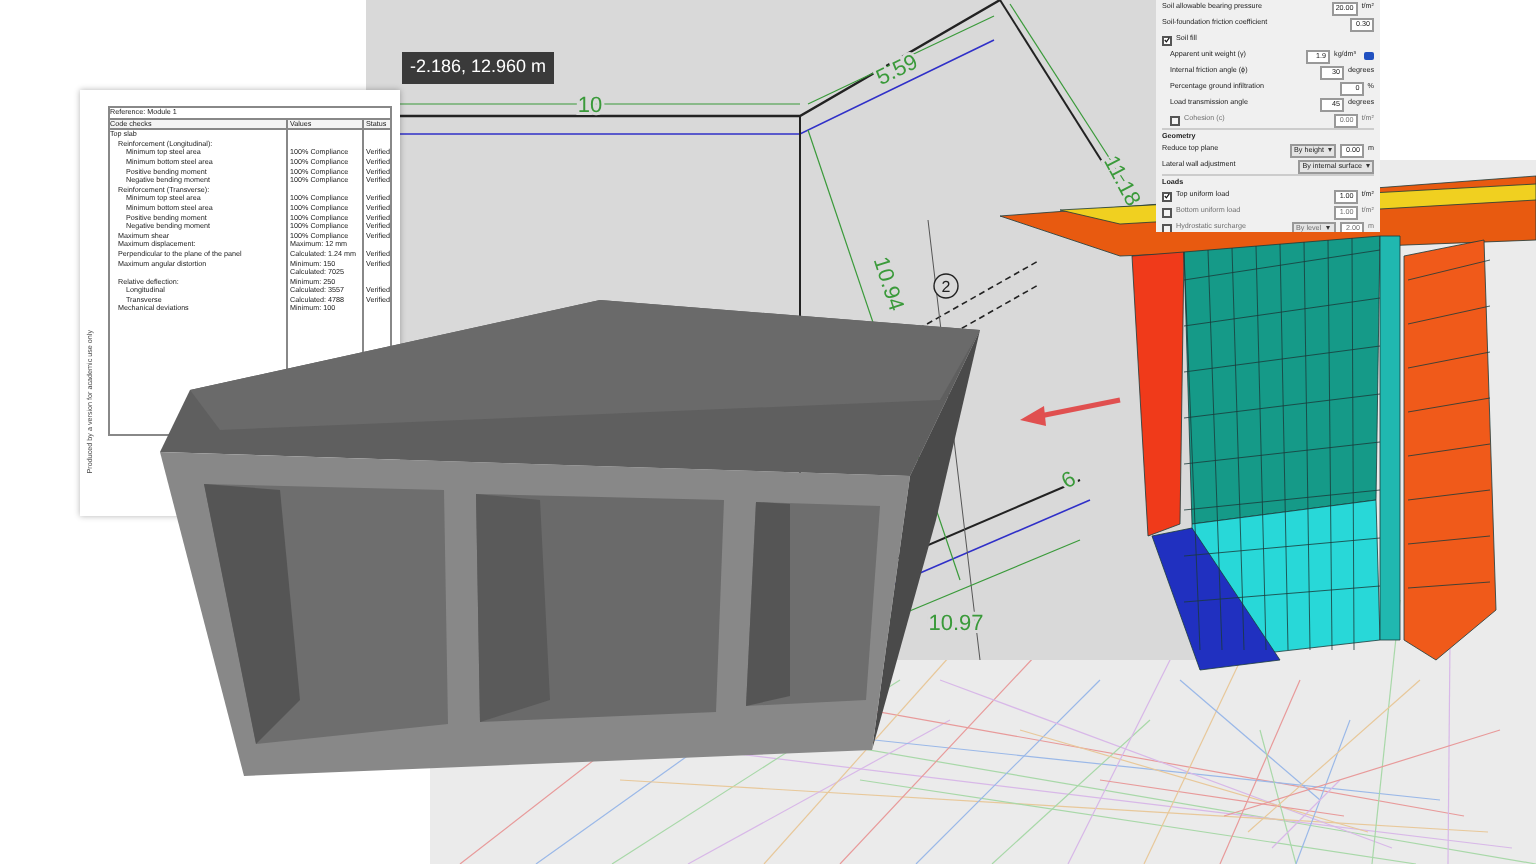 This screenshot has height=864, width=1536. I want to click on dimension-label: 10, so click(590, 106).